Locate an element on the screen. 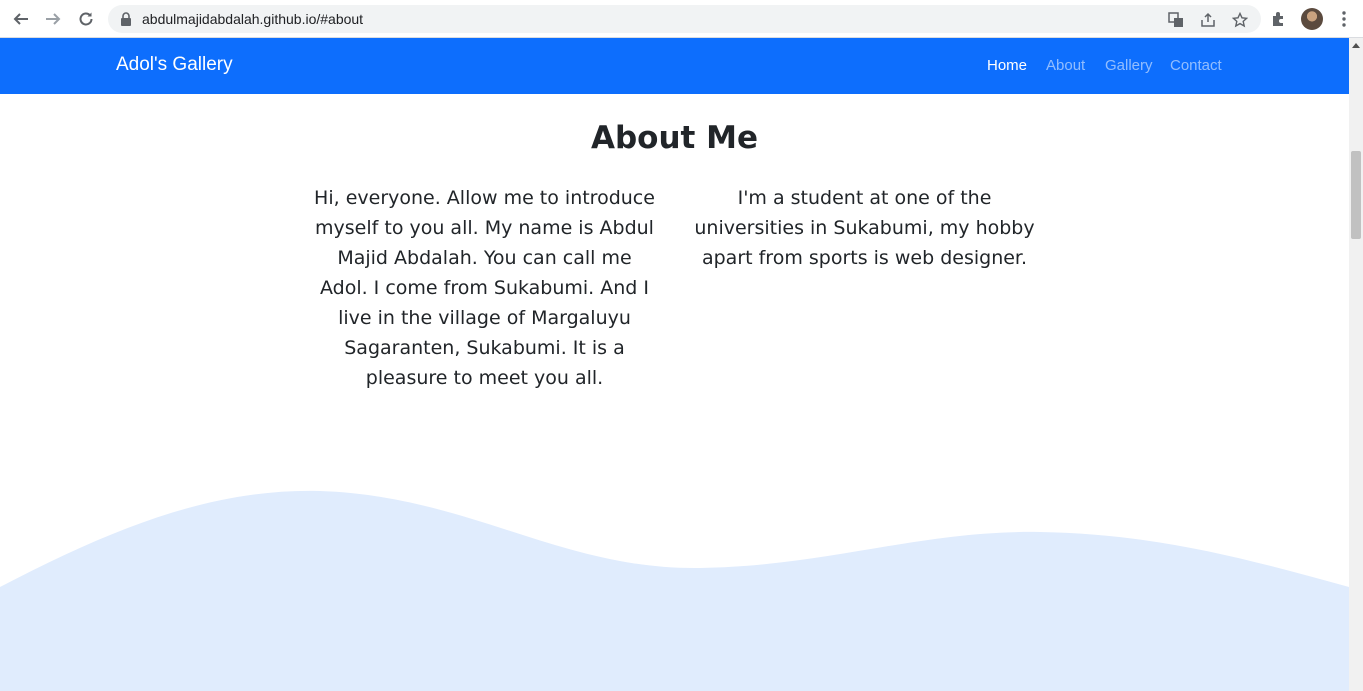 This screenshot has height=691, width=1363. profile-avatar is located at coordinates (1312, 19).